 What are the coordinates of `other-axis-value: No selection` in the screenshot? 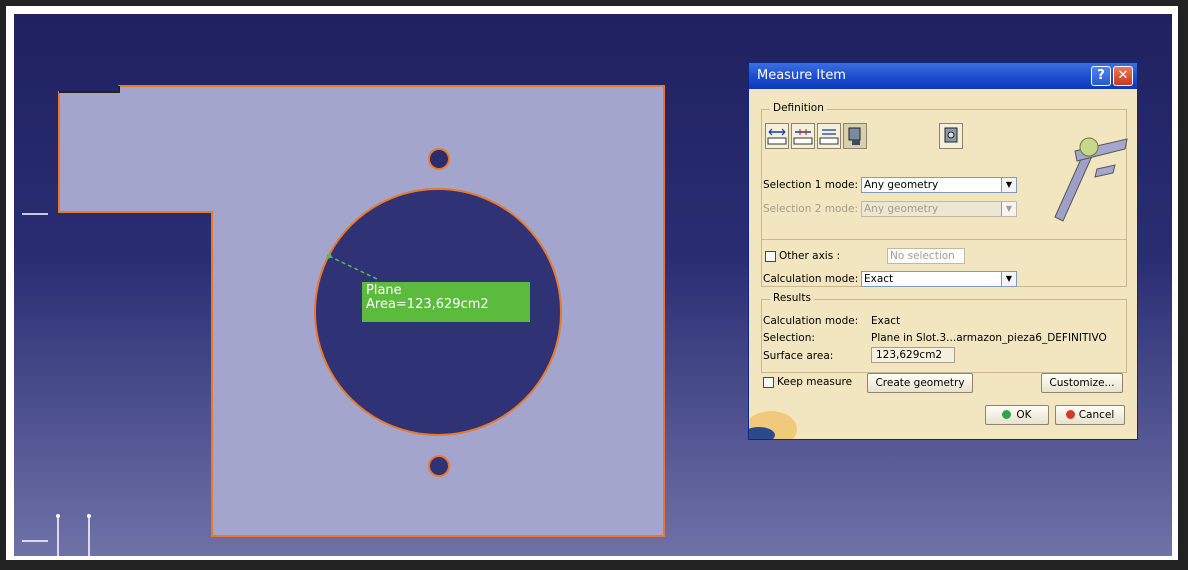 It's located at (922, 256).